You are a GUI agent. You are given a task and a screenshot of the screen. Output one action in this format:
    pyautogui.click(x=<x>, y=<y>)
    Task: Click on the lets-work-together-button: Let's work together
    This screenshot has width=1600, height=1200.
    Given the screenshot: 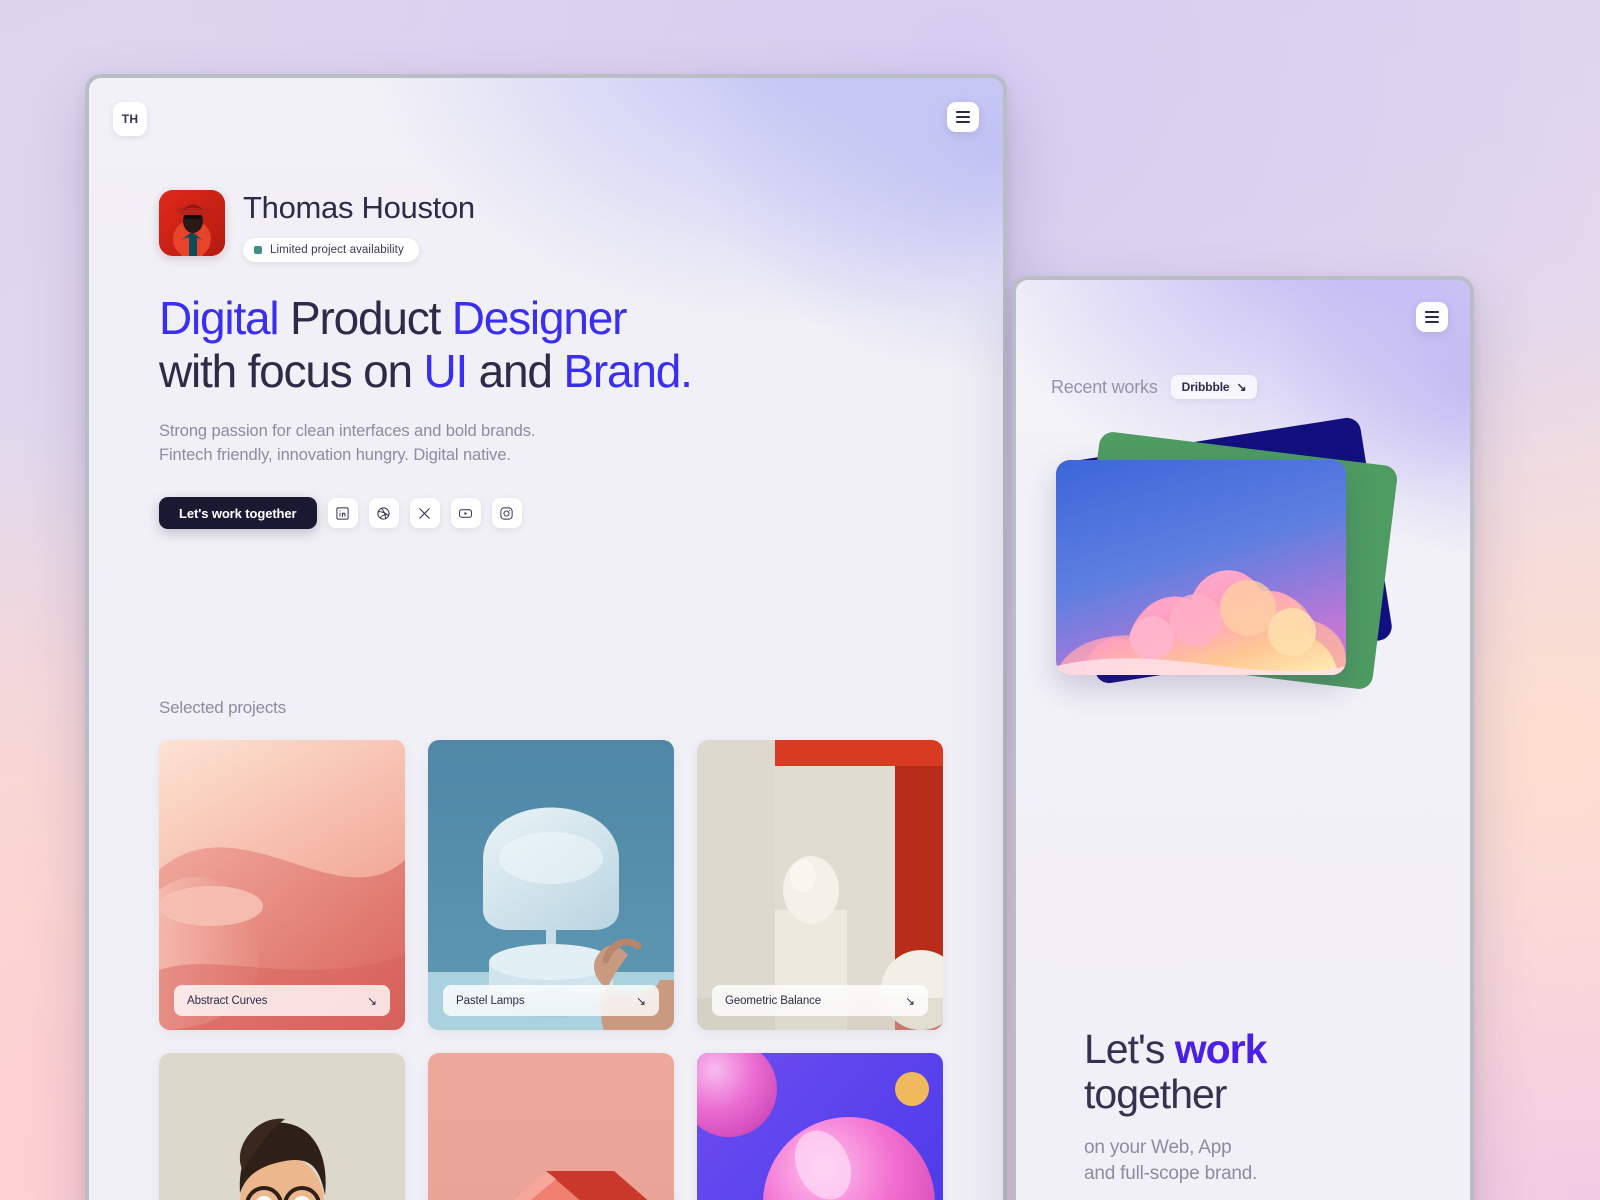 What is the action you would take?
    pyautogui.click(x=238, y=513)
    